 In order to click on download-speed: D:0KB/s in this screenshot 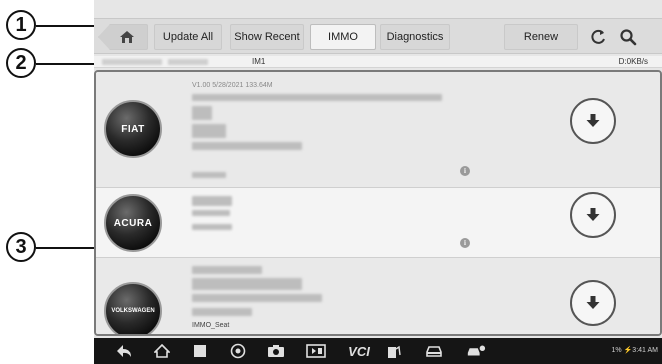, I will do `click(633, 61)`.